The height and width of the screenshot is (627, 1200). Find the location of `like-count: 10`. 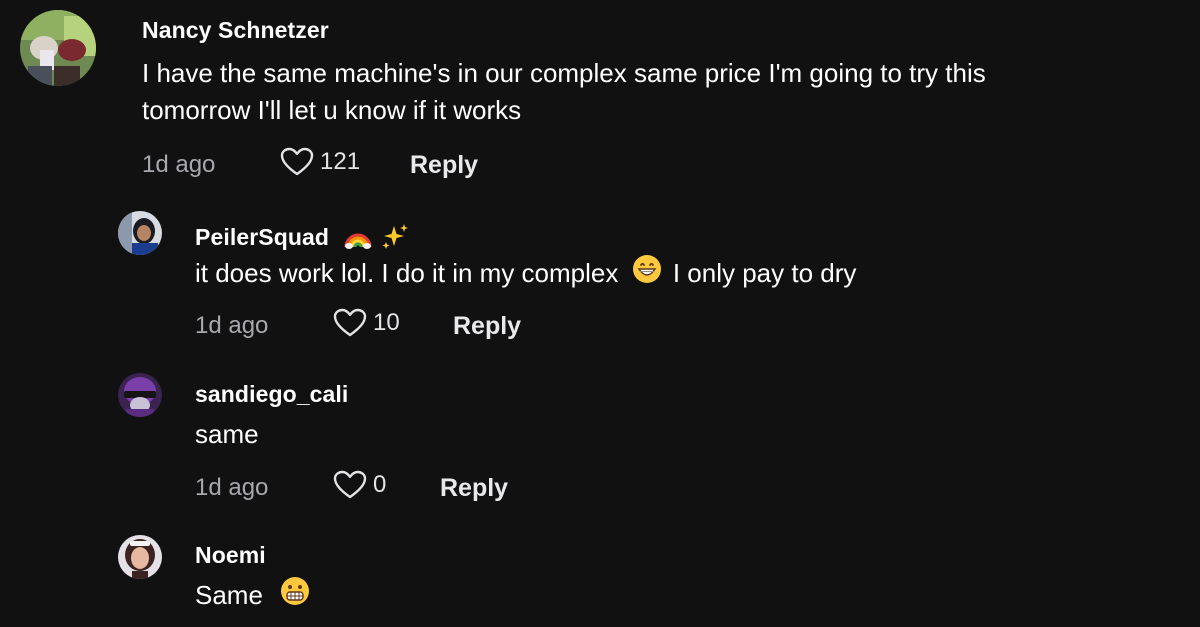

like-count: 10 is located at coordinates (386, 322).